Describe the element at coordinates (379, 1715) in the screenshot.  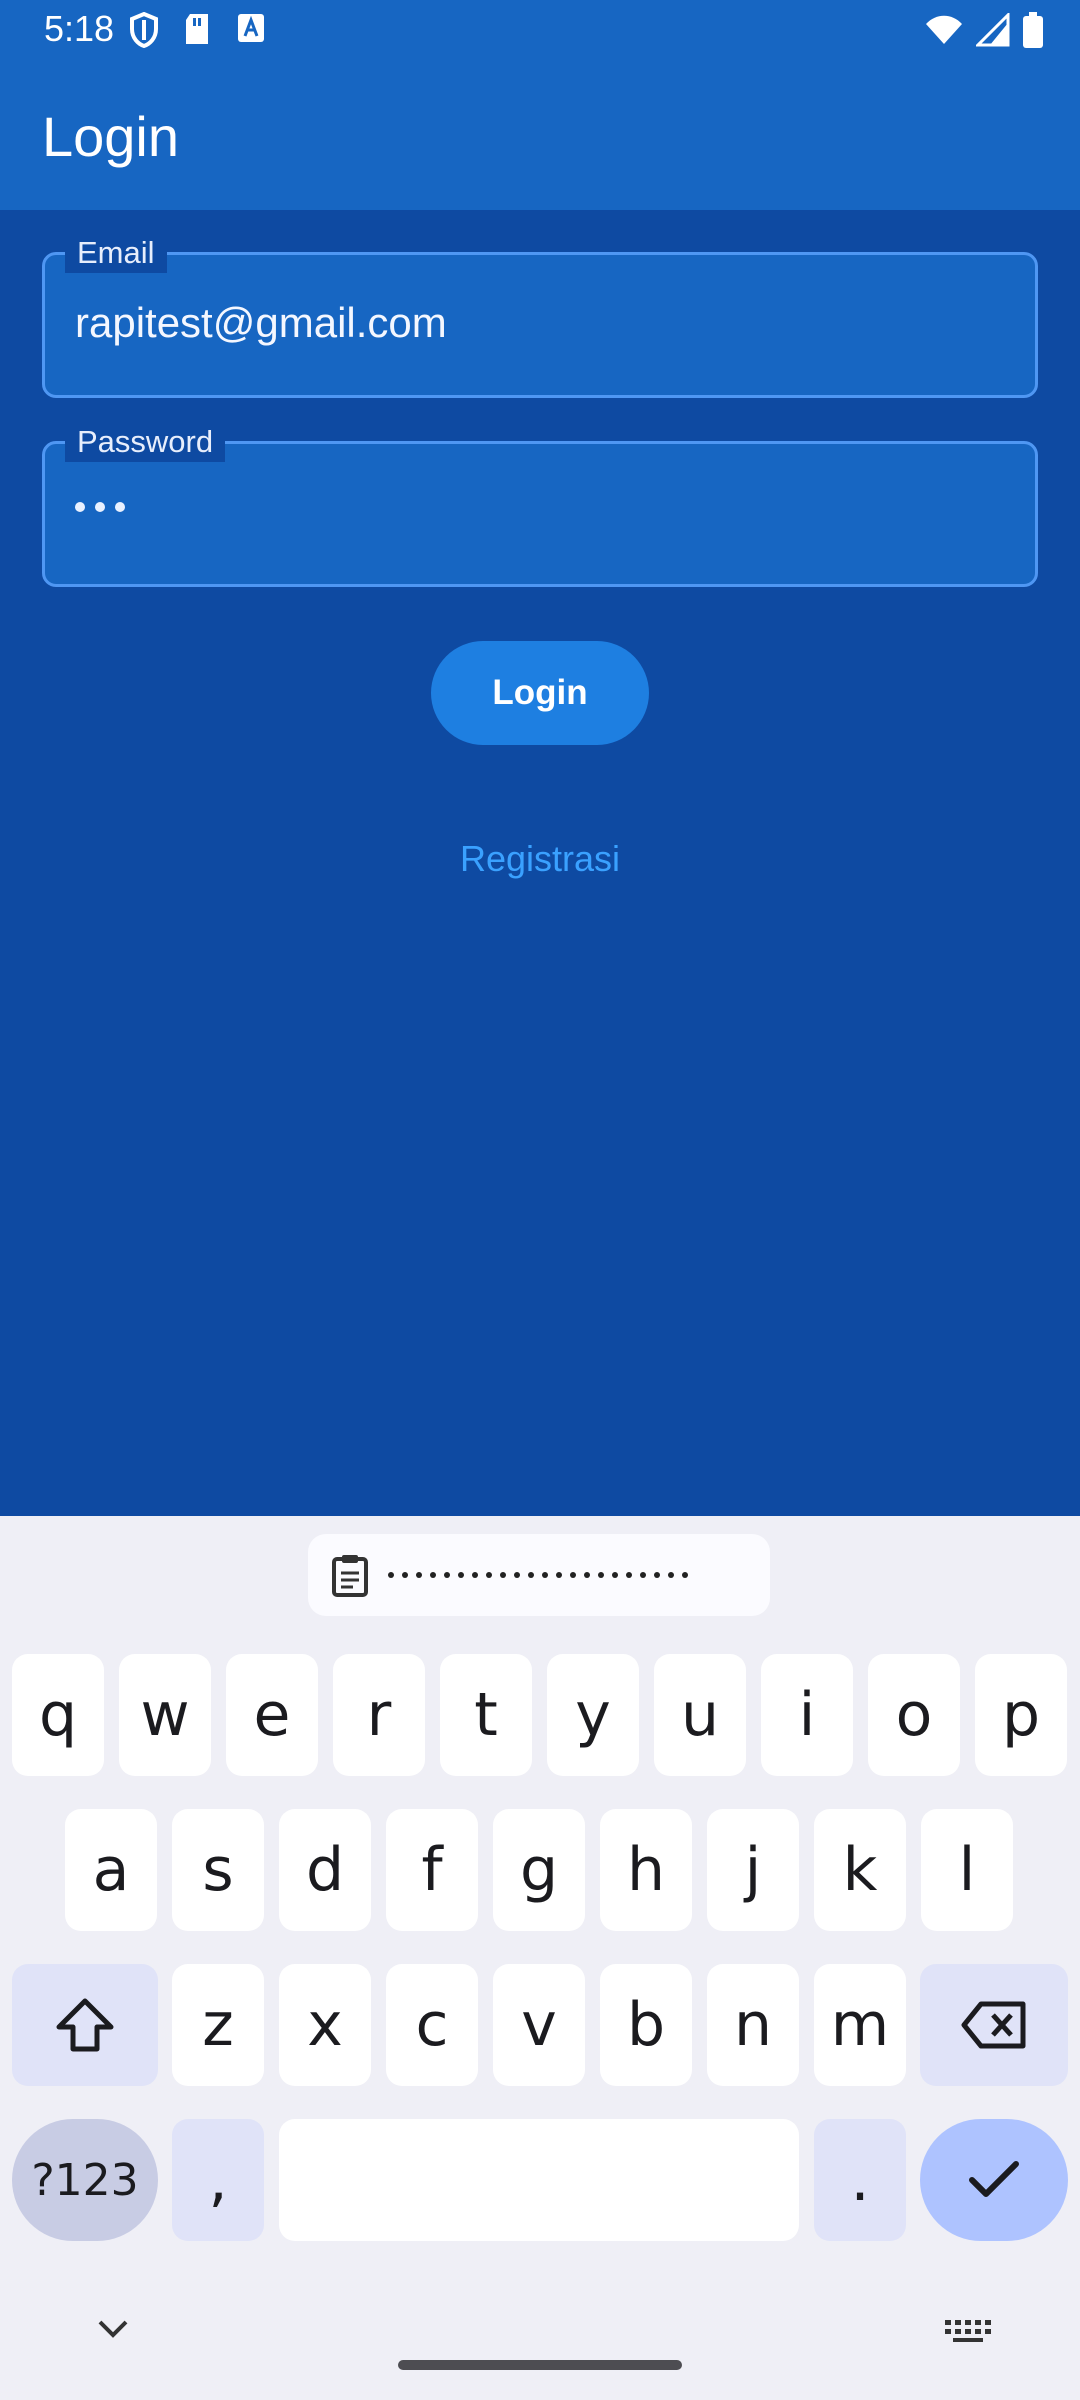
I see `key-r: r` at that location.